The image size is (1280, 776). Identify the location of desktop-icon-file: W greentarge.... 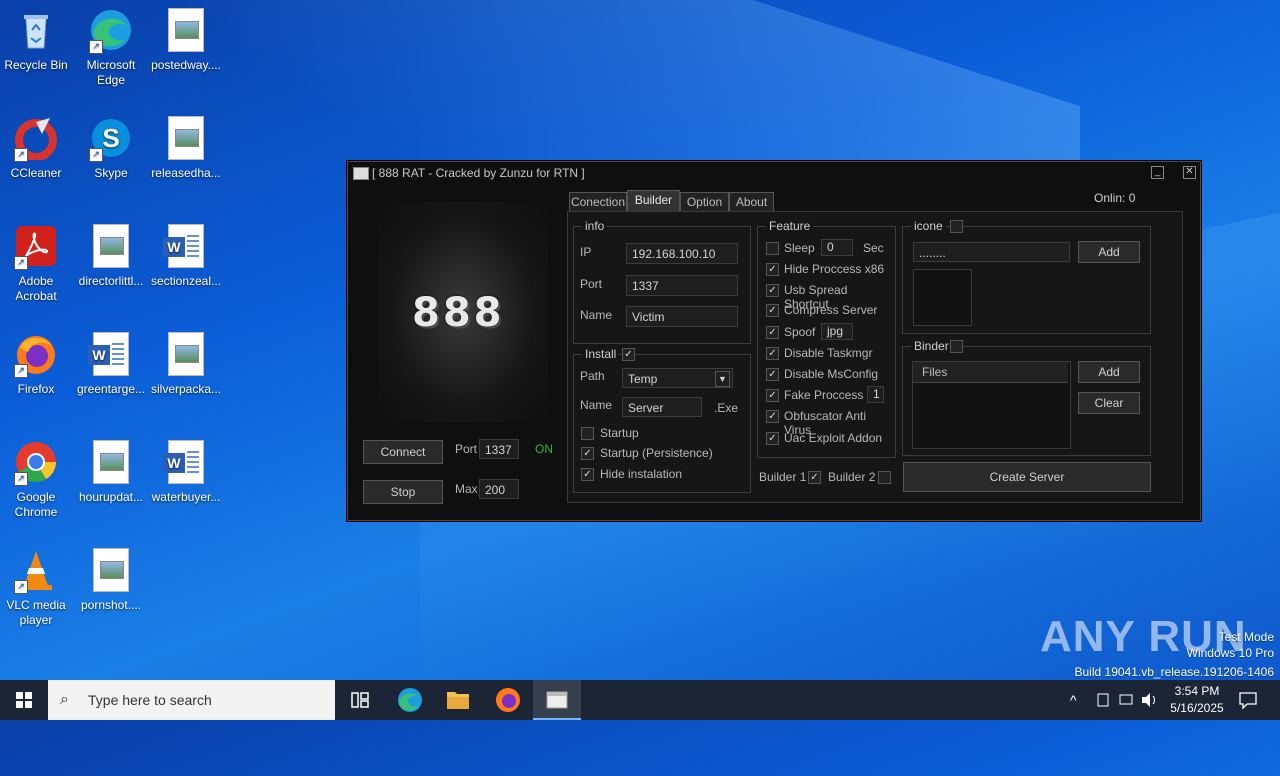
(111, 364).